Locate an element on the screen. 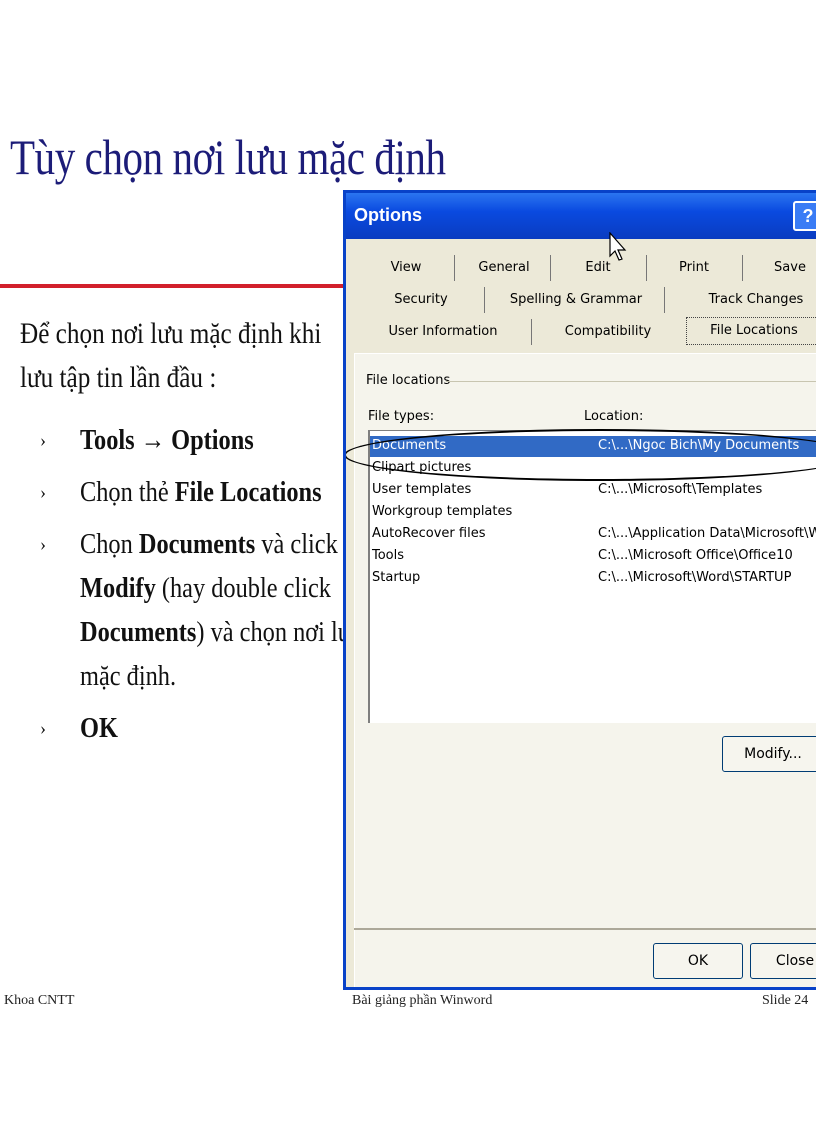 The height and width of the screenshot is (1123, 816). tab-compatibility: Compatibility is located at coordinates (608, 332).